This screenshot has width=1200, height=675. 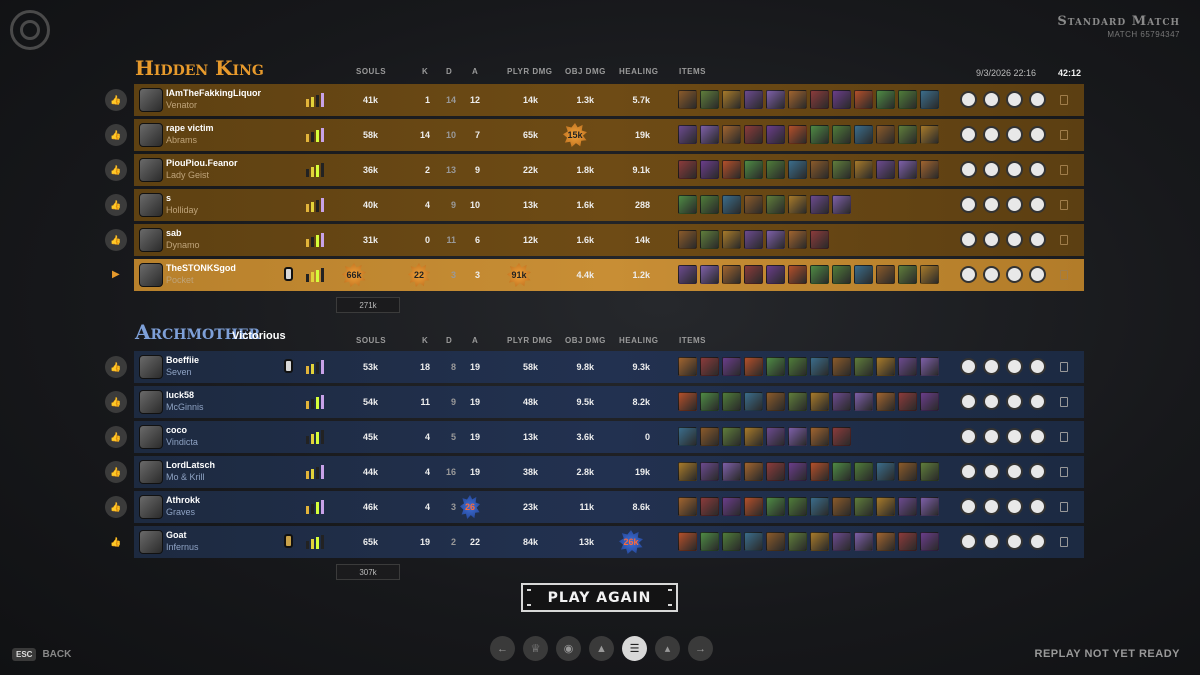 What do you see at coordinates (609, 402) in the screenshot?
I see `player-row: luck58 McGinnis 54k 11 9 19 48k 9.5k 8.2k` at bounding box center [609, 402].